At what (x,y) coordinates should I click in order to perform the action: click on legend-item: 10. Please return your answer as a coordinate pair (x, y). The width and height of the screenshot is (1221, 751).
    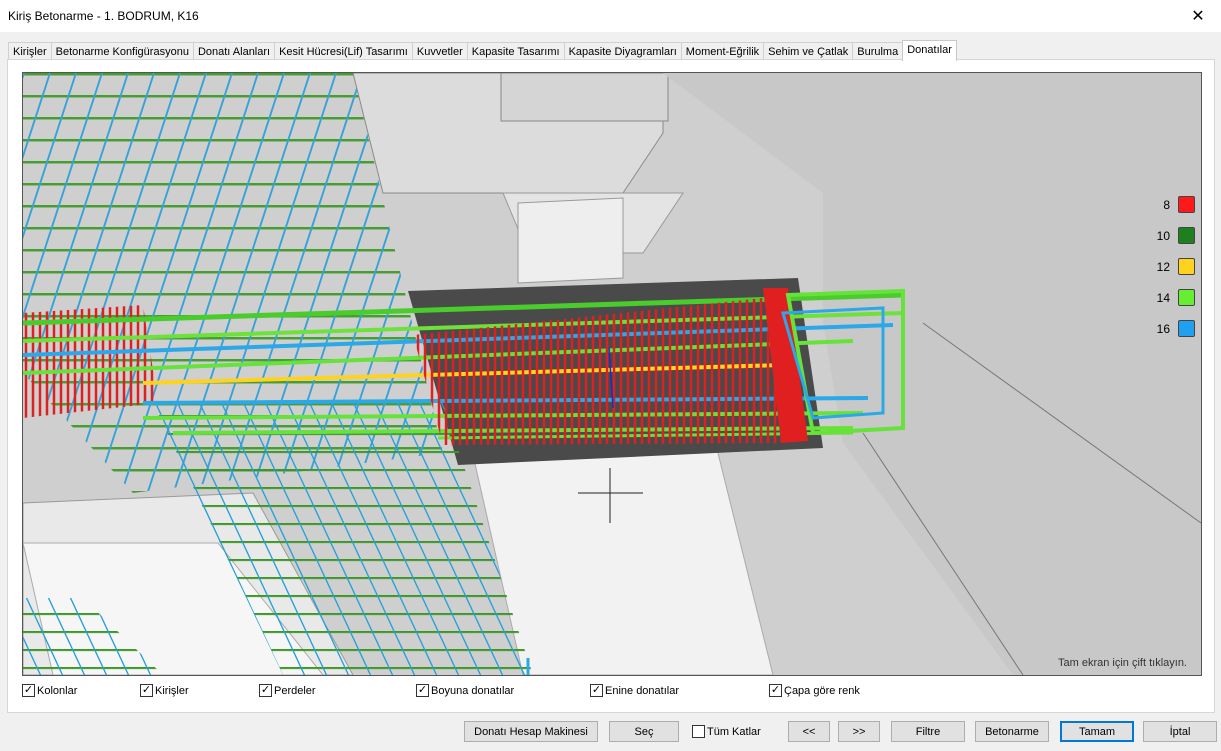
    Looking at the image, I should click on (1176, 235).